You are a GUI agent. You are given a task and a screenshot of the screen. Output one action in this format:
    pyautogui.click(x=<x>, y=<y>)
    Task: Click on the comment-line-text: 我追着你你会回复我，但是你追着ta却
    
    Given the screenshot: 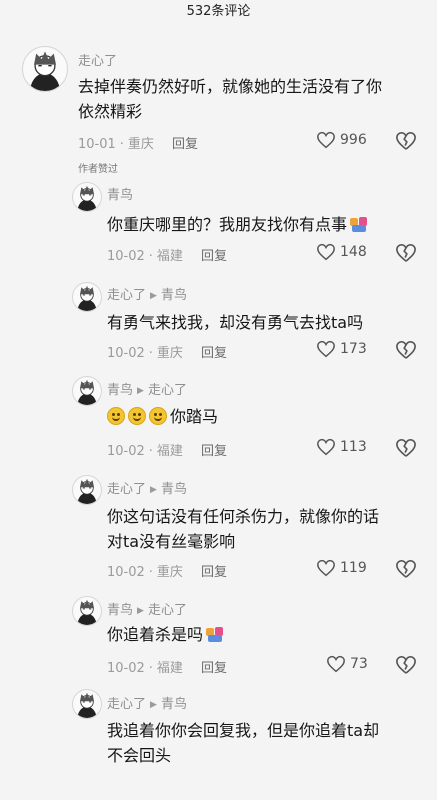 What is the action you would take?
    pyautogui.click(x=243, y=730)
    